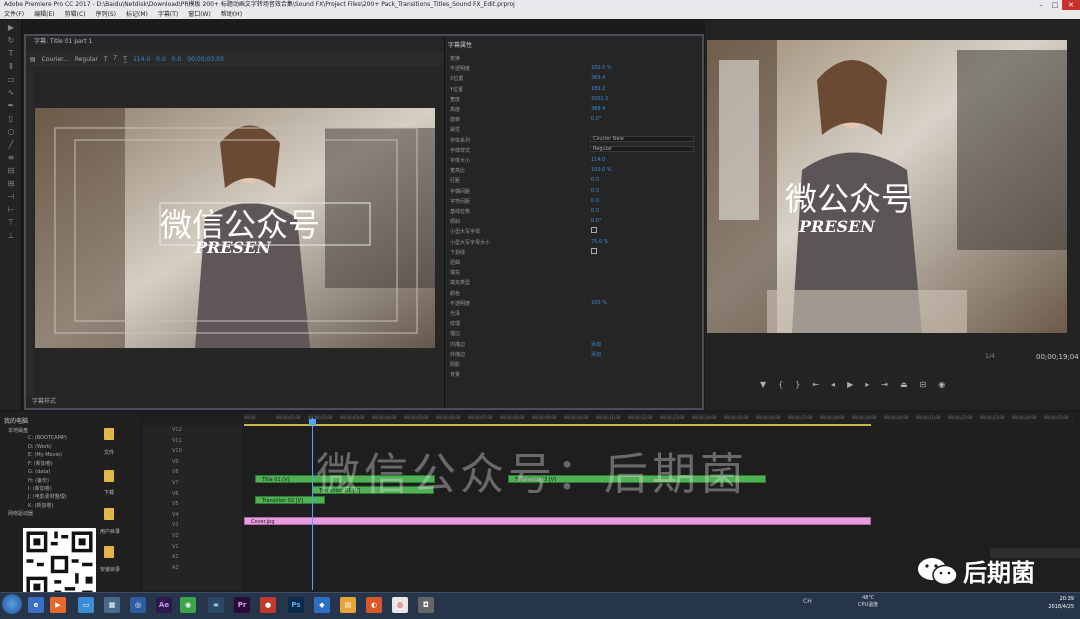 The image size is (1080, 619). What do you see at coordinates (75, 14) in the screenshot?
I see `menu-clip: 剪辑(C)` at bounding box center [75, 14].